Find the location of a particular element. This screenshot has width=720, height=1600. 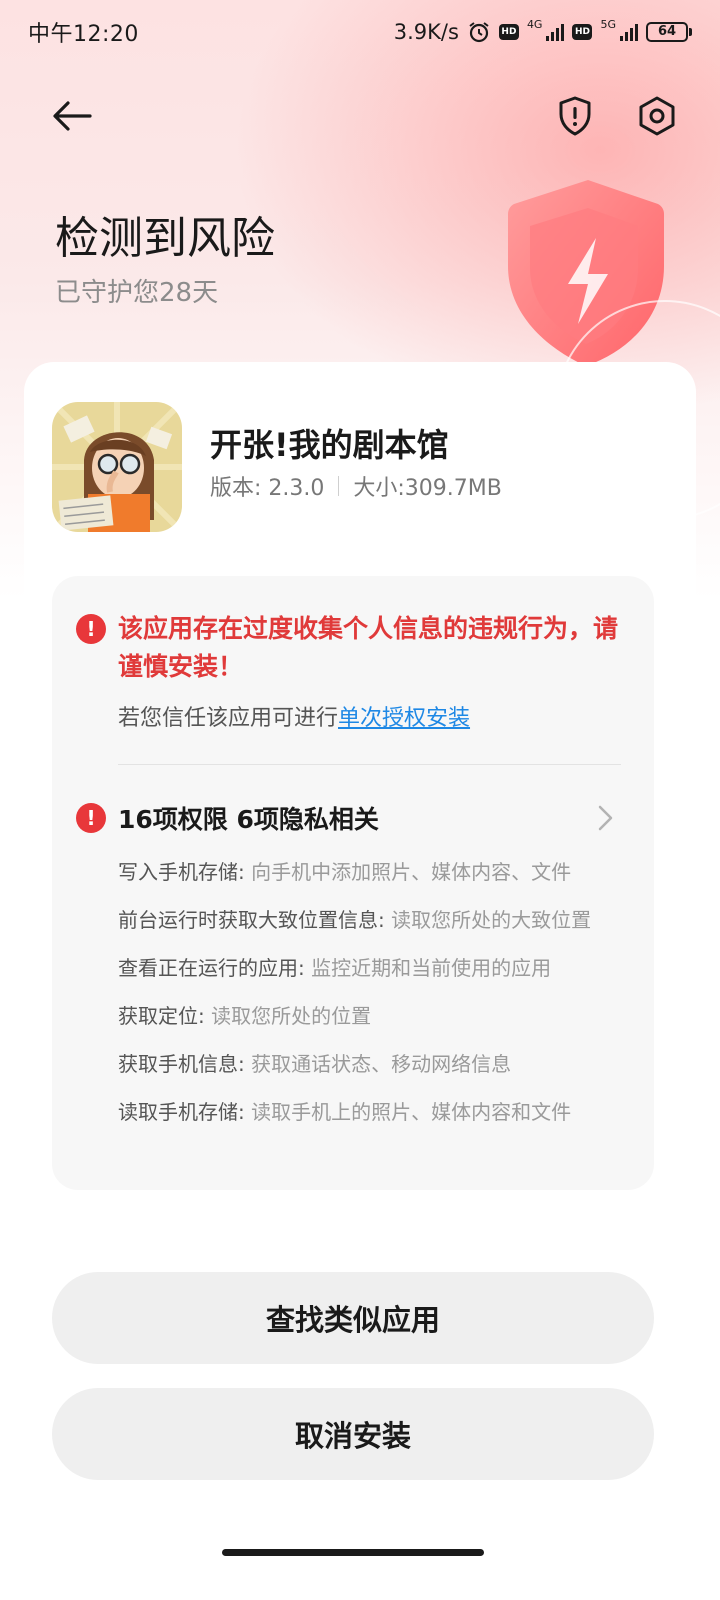

permission-item: 前台运行时获取大致位置信息: 读取您所处的大致位置 is located at coordinates (368, 920).